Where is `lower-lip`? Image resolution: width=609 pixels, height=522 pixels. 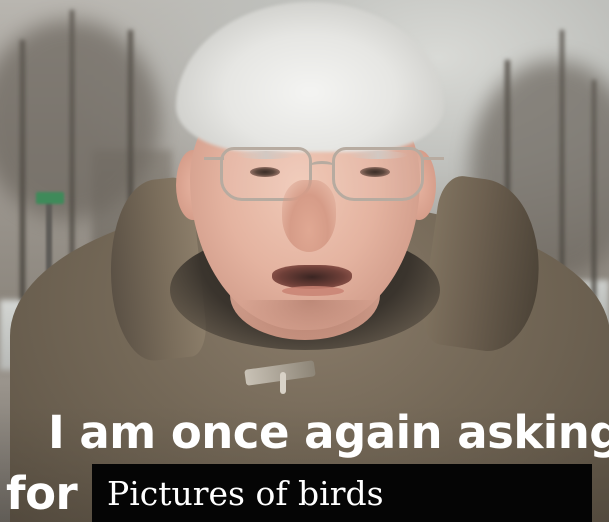 lower-lip is located at coordinates (313, 291).